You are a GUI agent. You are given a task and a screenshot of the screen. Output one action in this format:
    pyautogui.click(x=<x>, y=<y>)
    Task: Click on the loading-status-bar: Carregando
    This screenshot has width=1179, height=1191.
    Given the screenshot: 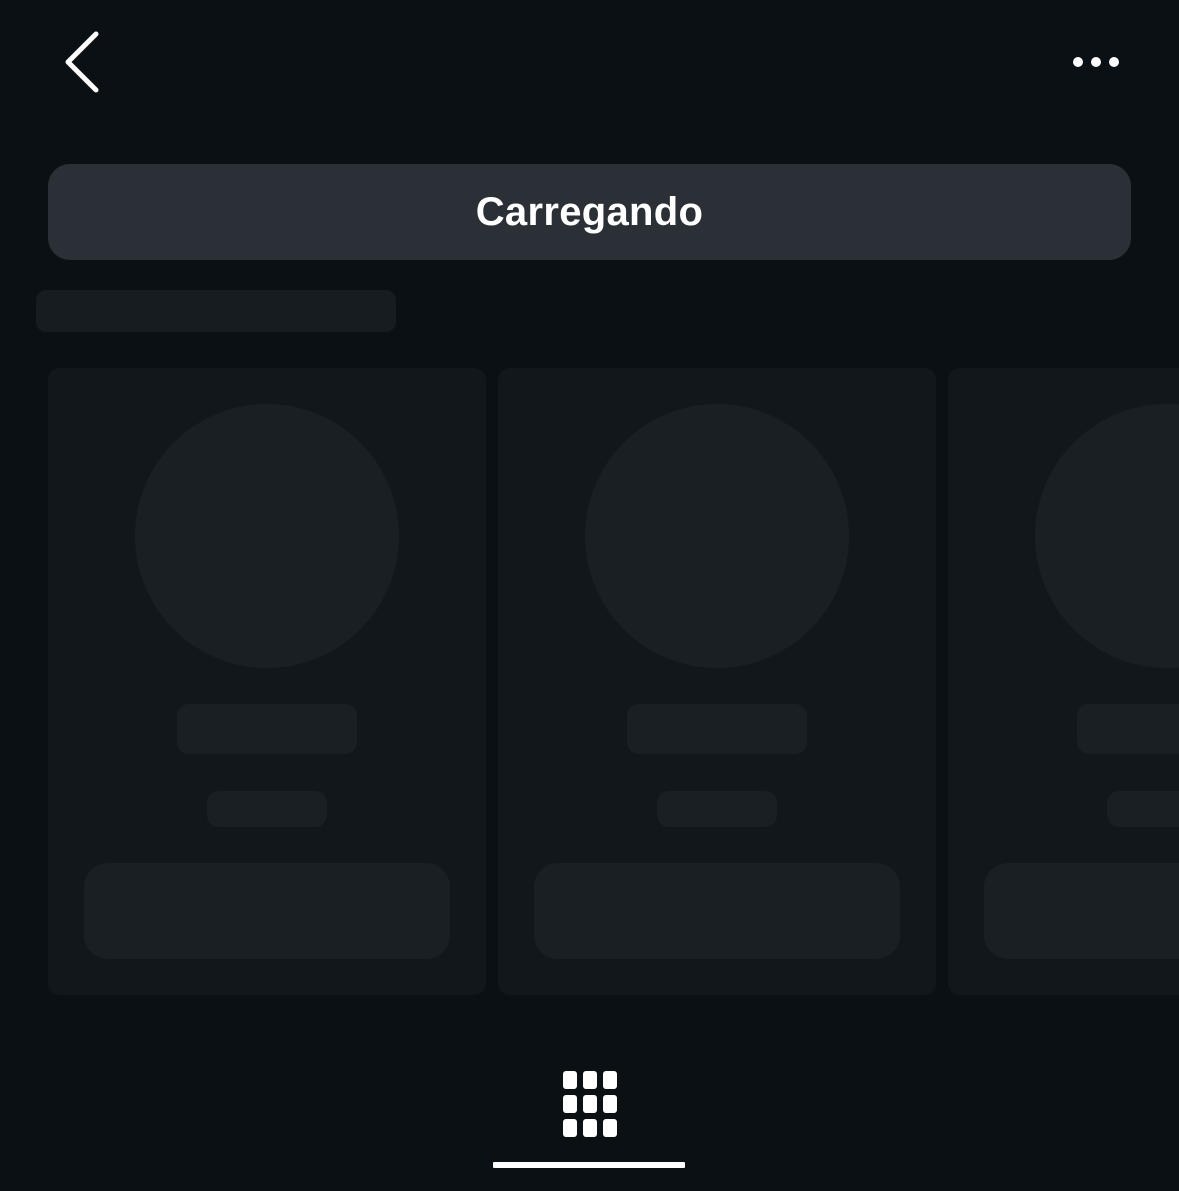 What is the action you would take?
    pyautogui.click(x=589, y=212)
    